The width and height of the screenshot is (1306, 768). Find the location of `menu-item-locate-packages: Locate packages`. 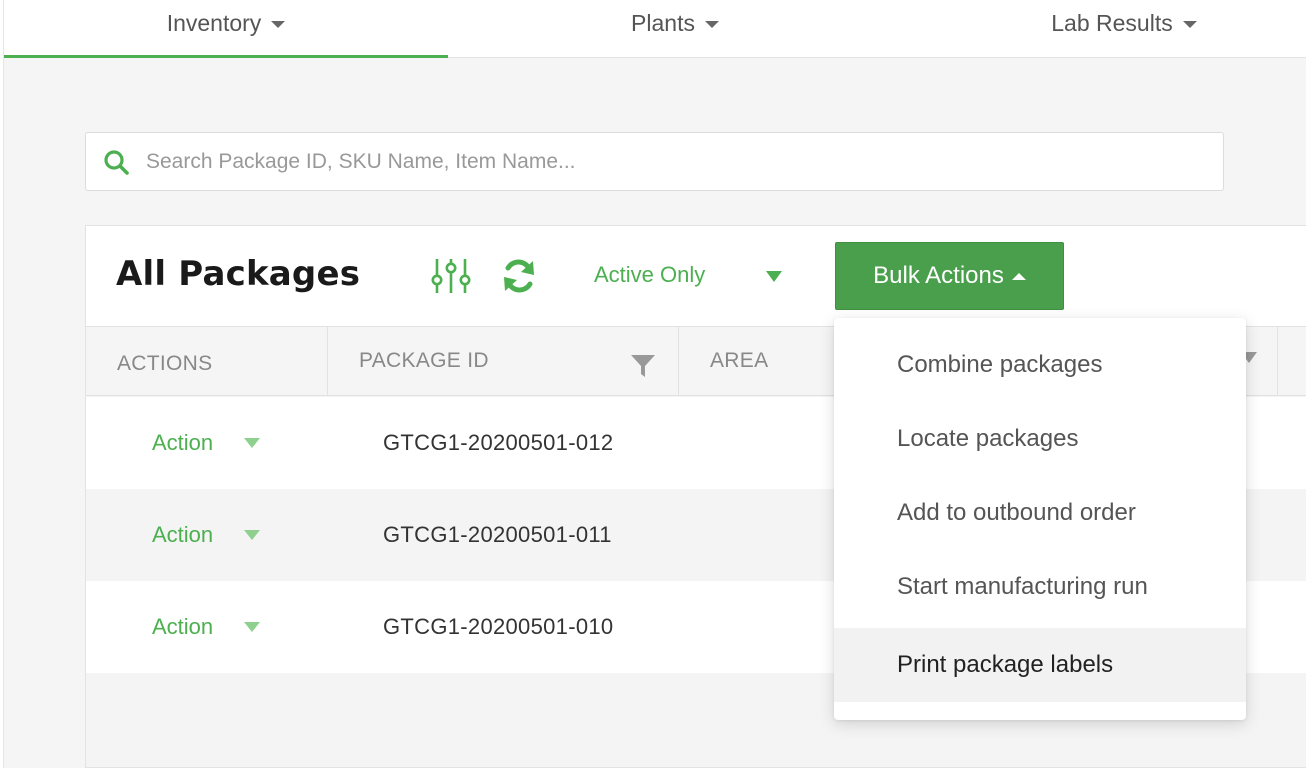

menu-item-locate-packages: Locate packages is located at coordinates (1040, 439).